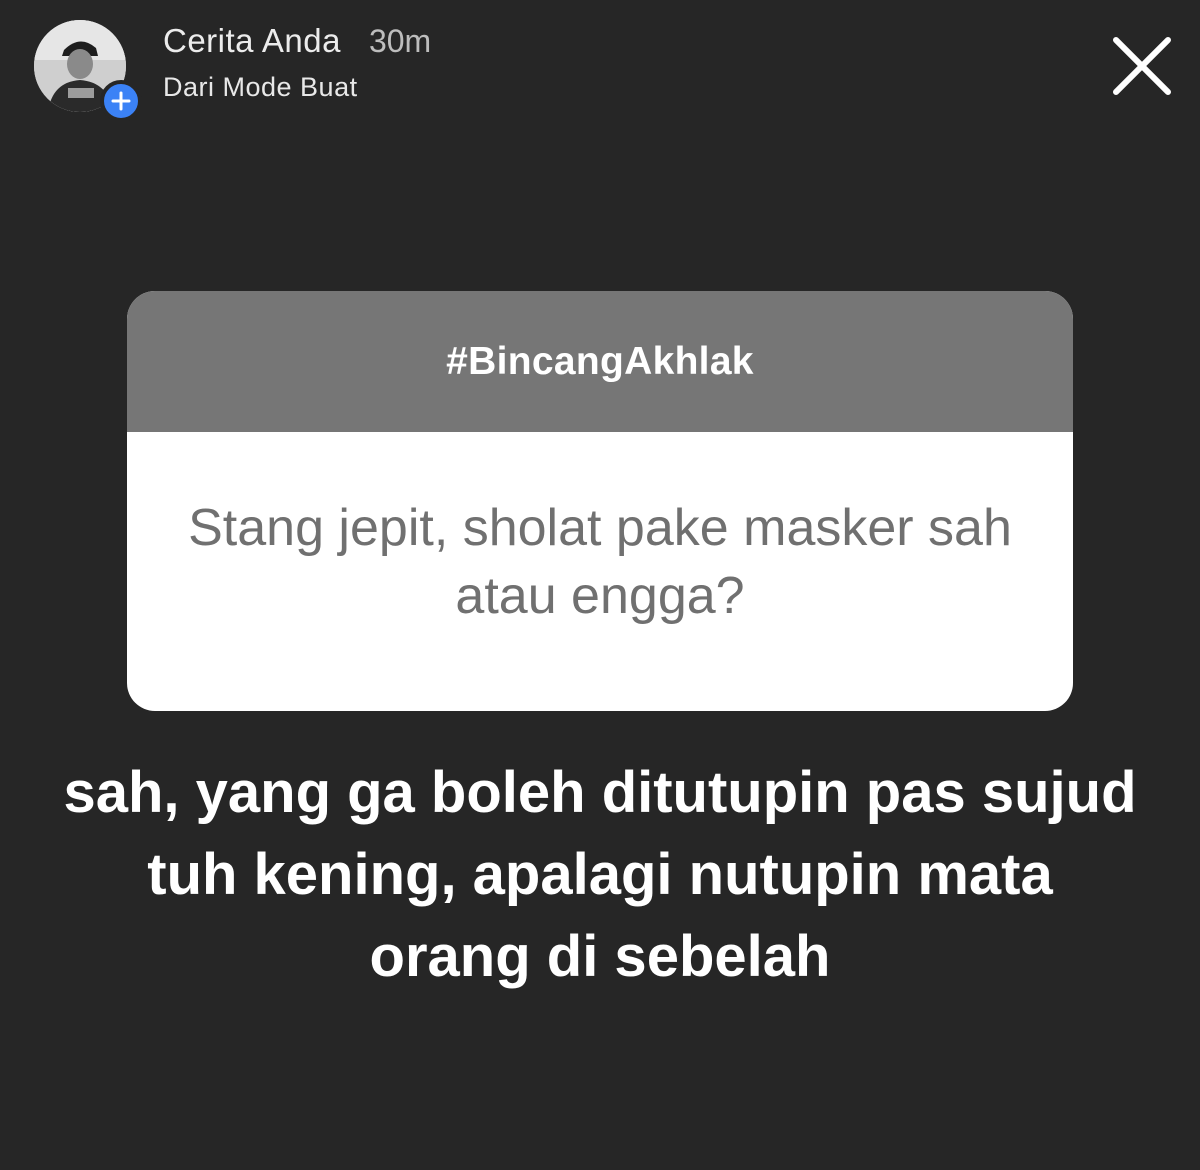  What do you see at coordinates (252, 41) in the screenshot?
I see `story-title: Cerita Anda` at bounding box center [252, 41].